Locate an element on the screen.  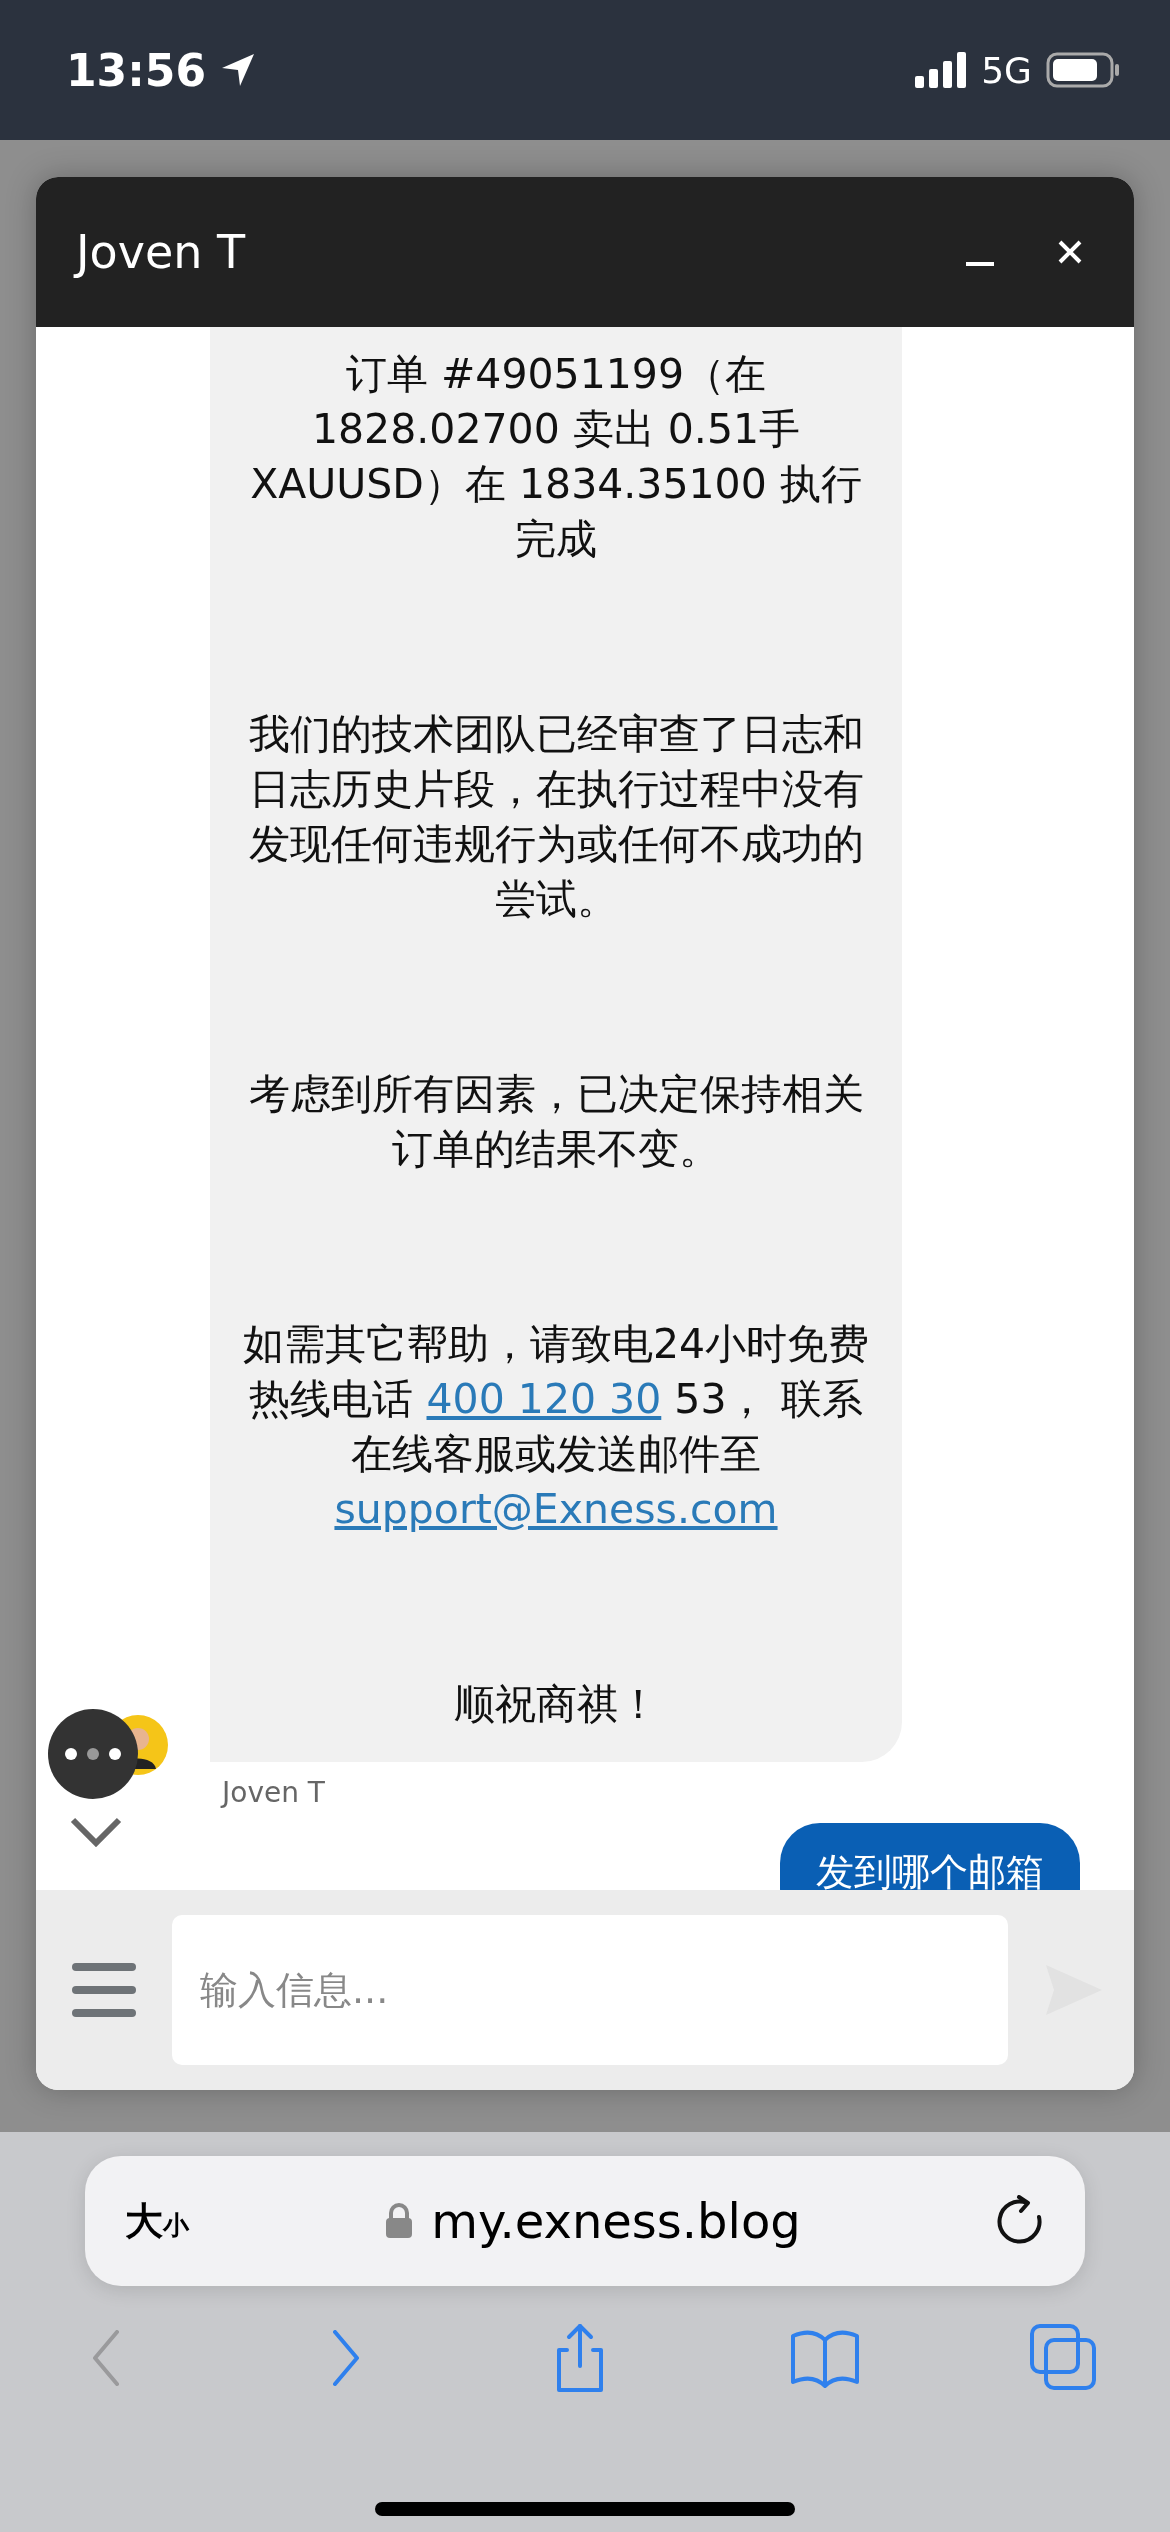
message-paragraph: 我们的技术团队已经审查了日志和日志历史片段，在执行过程中没有发现任何违规行为或任何不成功的尝试。 is located at coordinates (556, 817).